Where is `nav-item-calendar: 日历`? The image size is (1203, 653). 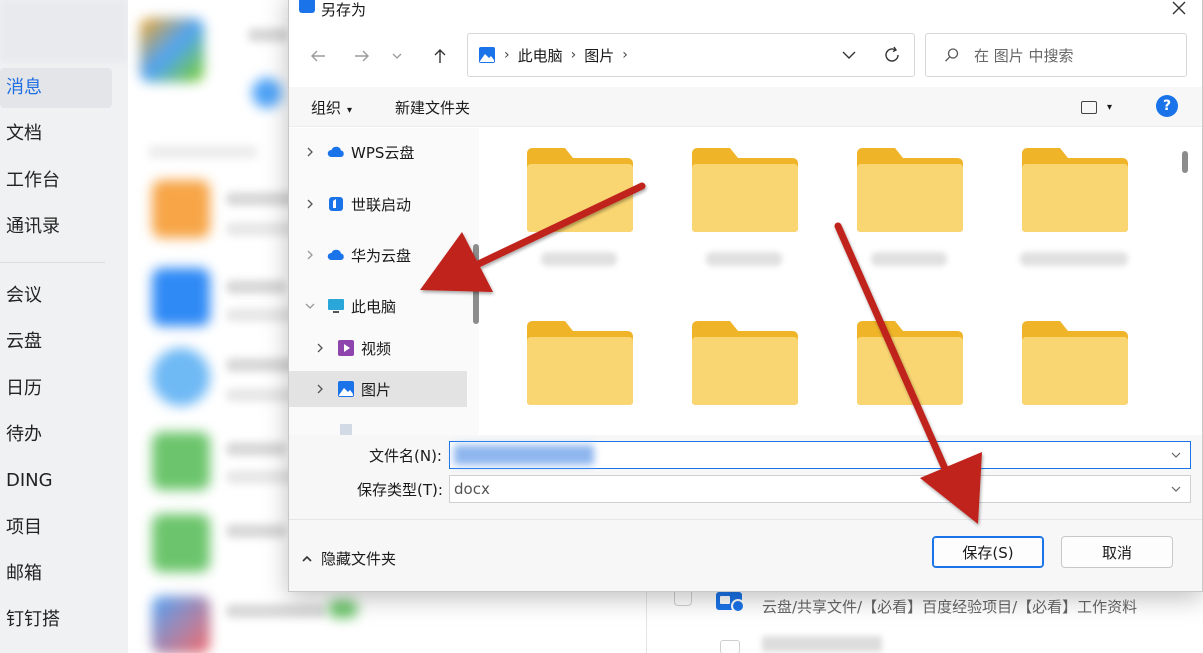 nav-item-calendar: 日历 is located at coordinates (56, 389).